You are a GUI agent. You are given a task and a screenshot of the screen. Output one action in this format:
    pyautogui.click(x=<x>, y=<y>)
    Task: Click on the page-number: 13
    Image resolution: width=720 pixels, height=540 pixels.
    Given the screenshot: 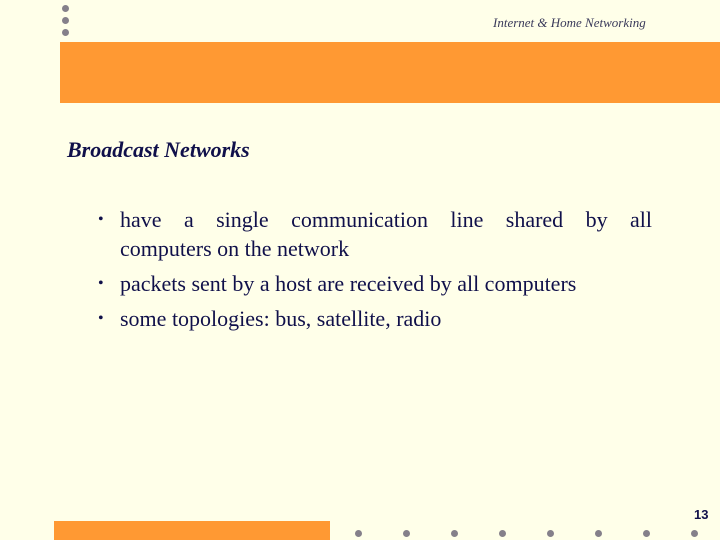 What is the action you would take?
    pyautogui.click(x=701, y=514)
    